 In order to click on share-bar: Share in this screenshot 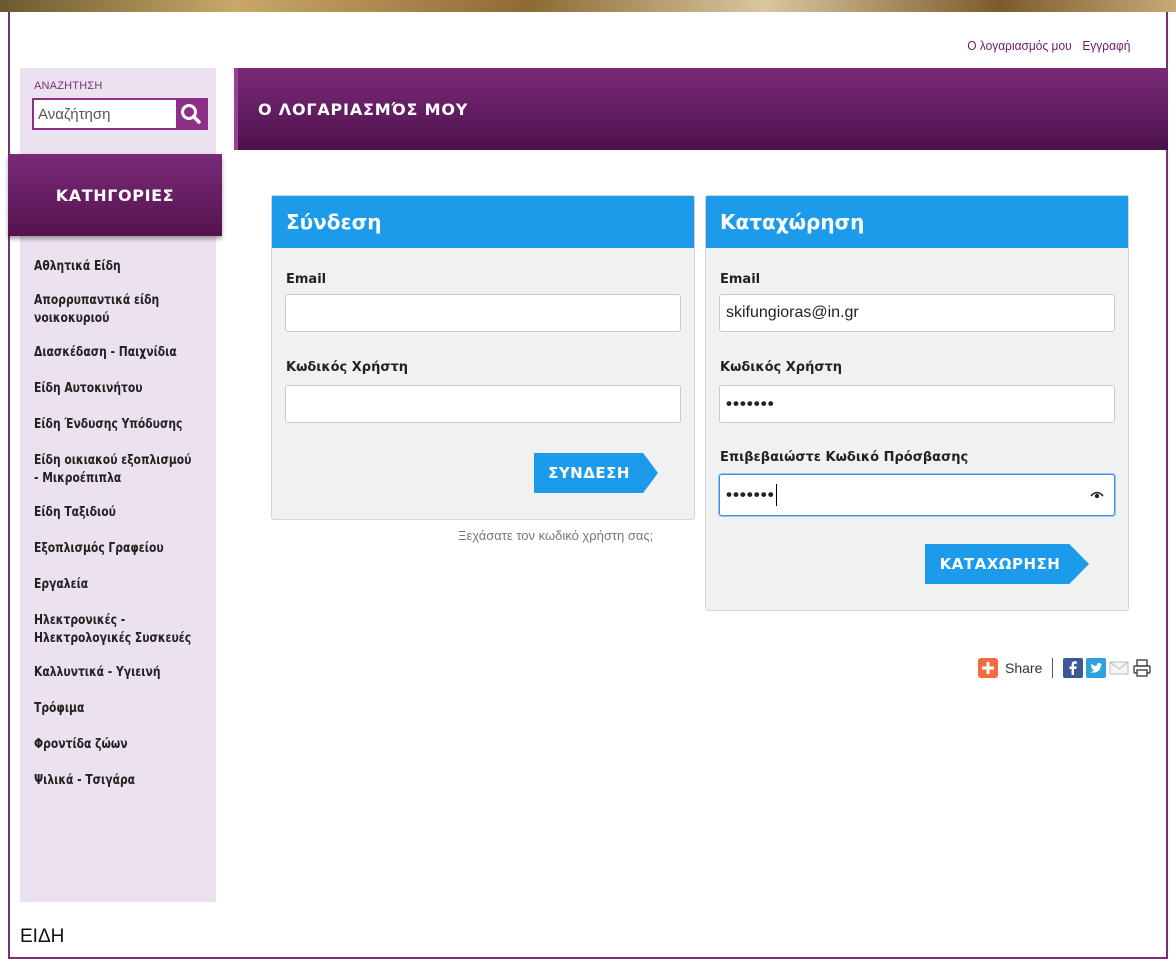, I will do `click(1066, 668)`.